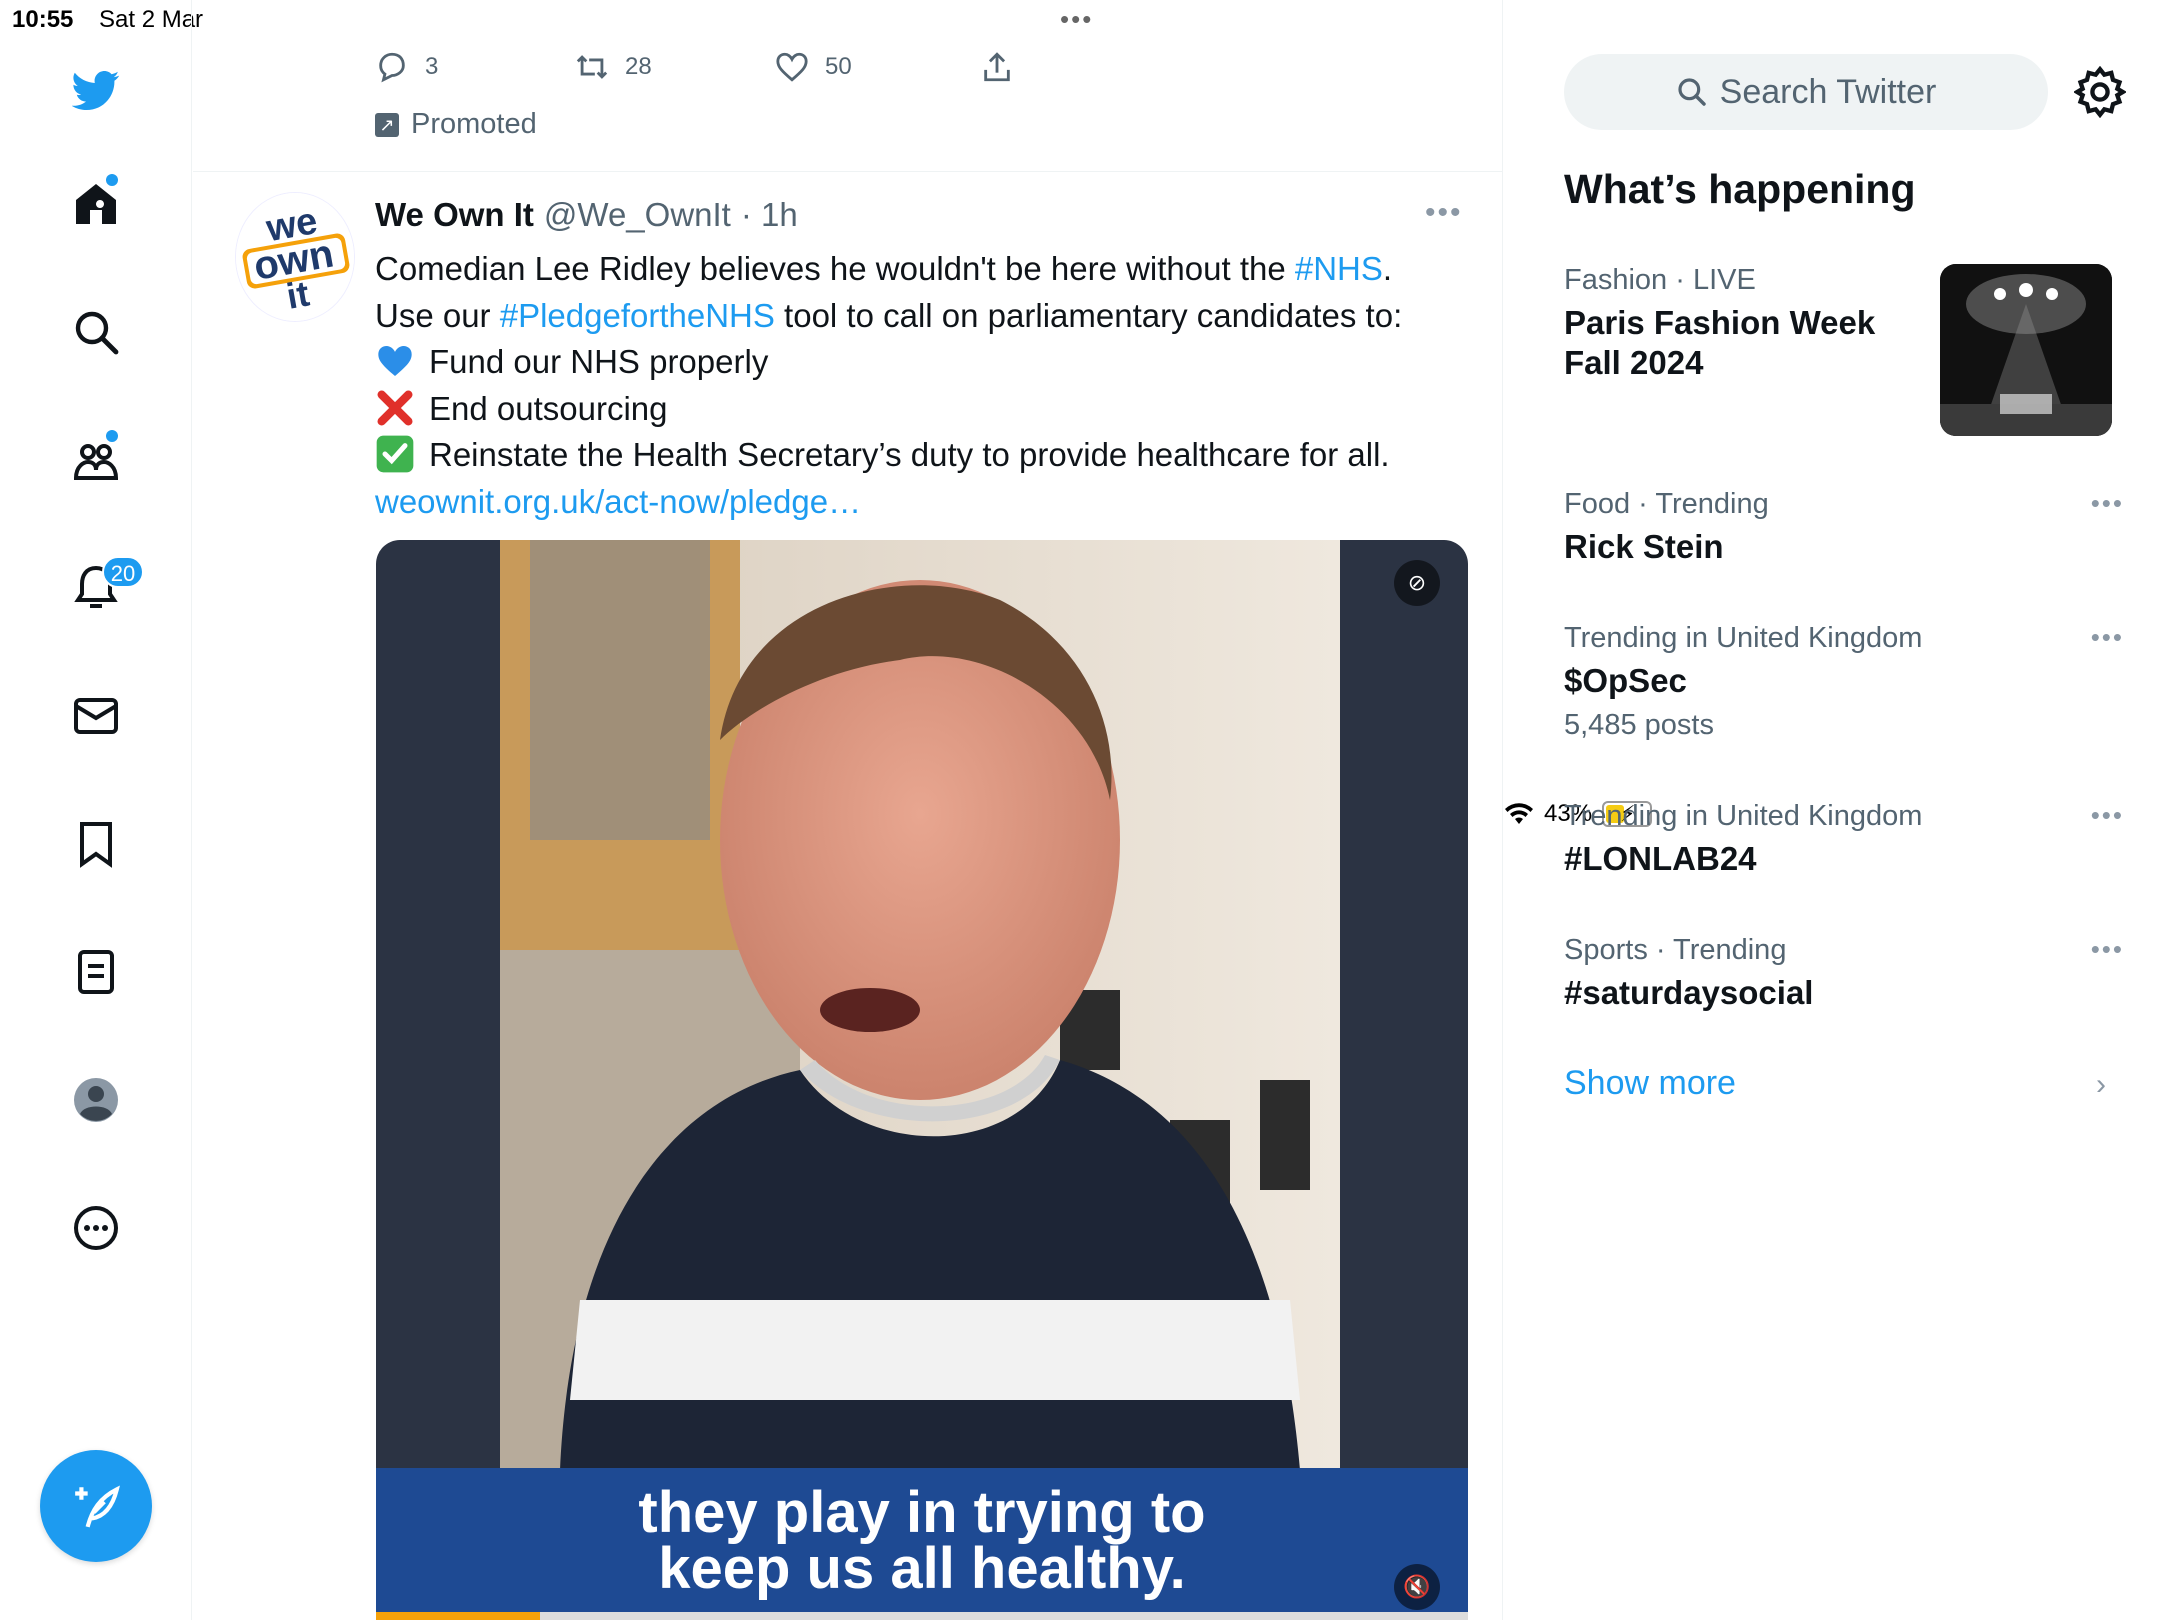  I want to click on chevron-right-icon: ›, so click(2101, 1085).